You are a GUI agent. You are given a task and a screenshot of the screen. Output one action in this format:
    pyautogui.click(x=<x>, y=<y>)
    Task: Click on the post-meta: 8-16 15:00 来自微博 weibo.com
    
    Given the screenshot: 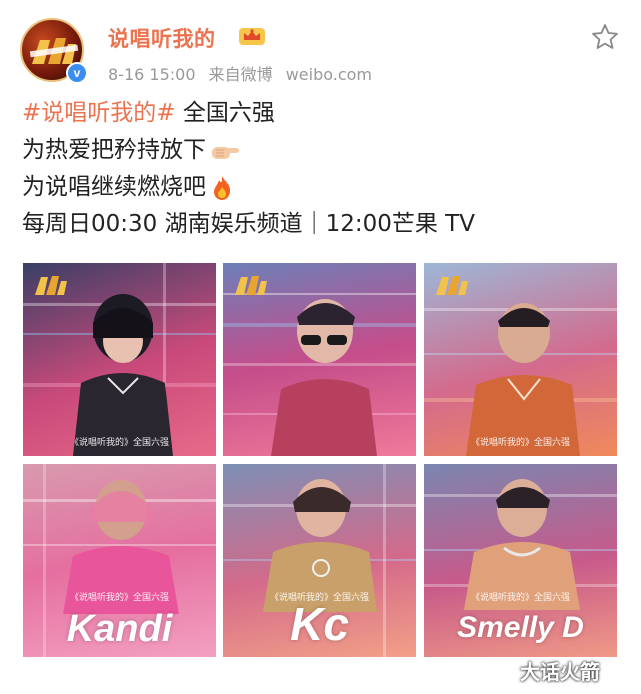 What is the action you would take?
    pyautogui.click(x=244, y=73)
    